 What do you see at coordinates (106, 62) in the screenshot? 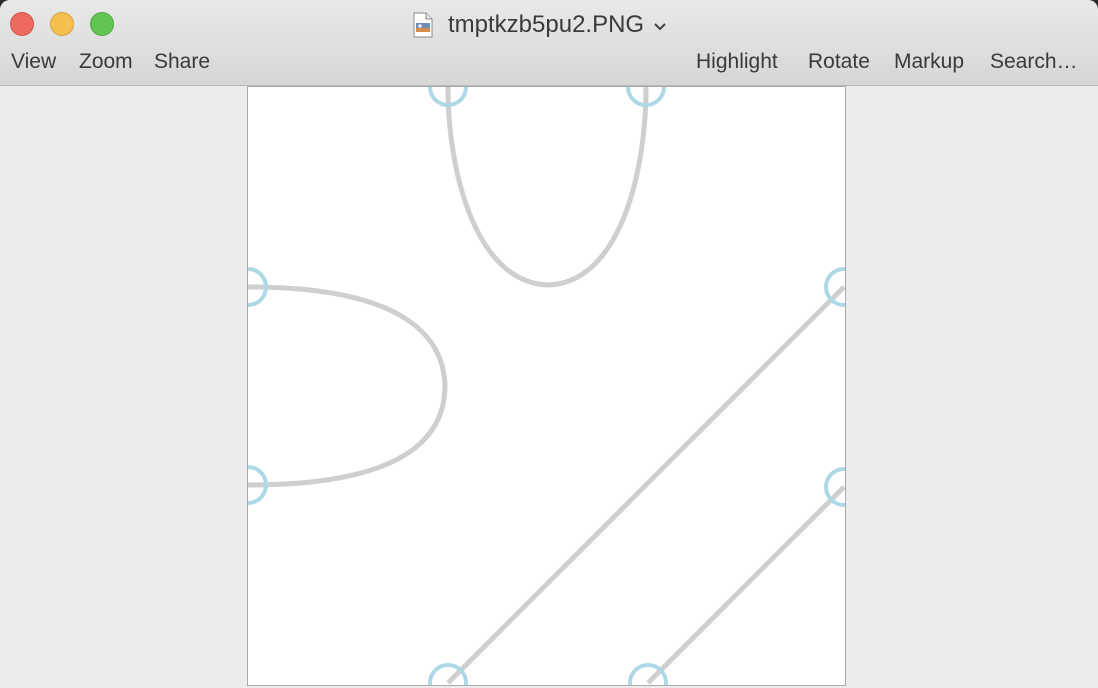
I see `zoom-menu-button: Zoom` at bounding box center [106, 62].